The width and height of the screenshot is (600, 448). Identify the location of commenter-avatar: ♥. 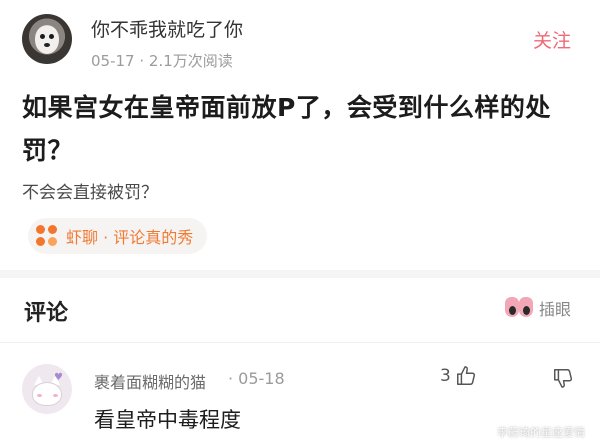
(47, 389).